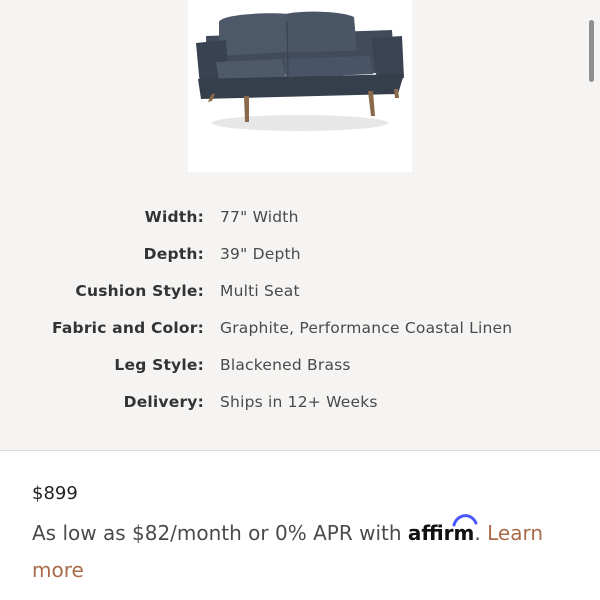 This screenshot has height=600, width=600. I want to click on spec-row-depth: Depth: 39" Depth, so click(300, 255).